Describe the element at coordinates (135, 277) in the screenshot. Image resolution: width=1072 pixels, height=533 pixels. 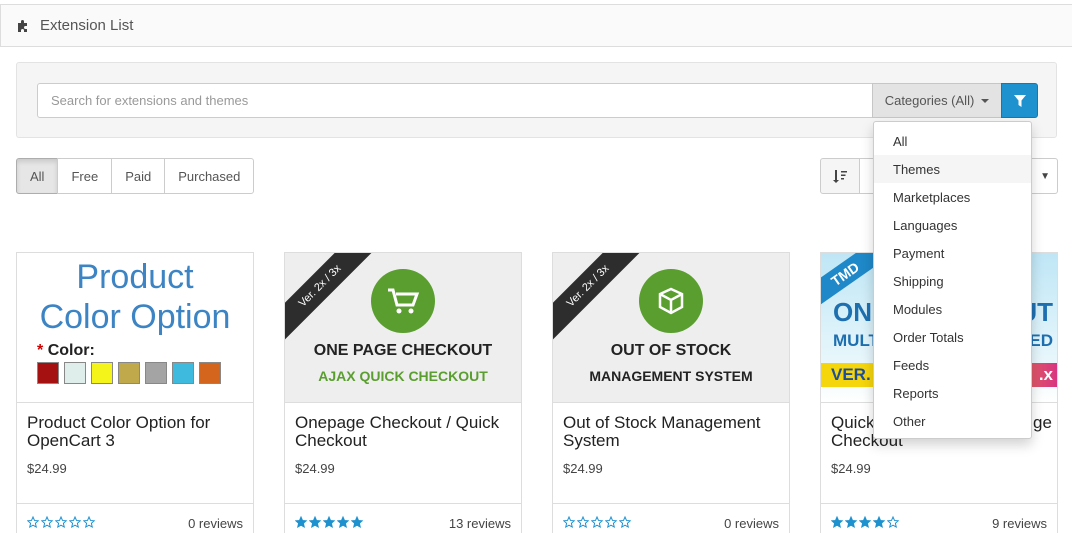
I see `thumb-title-line: Product` at that location.